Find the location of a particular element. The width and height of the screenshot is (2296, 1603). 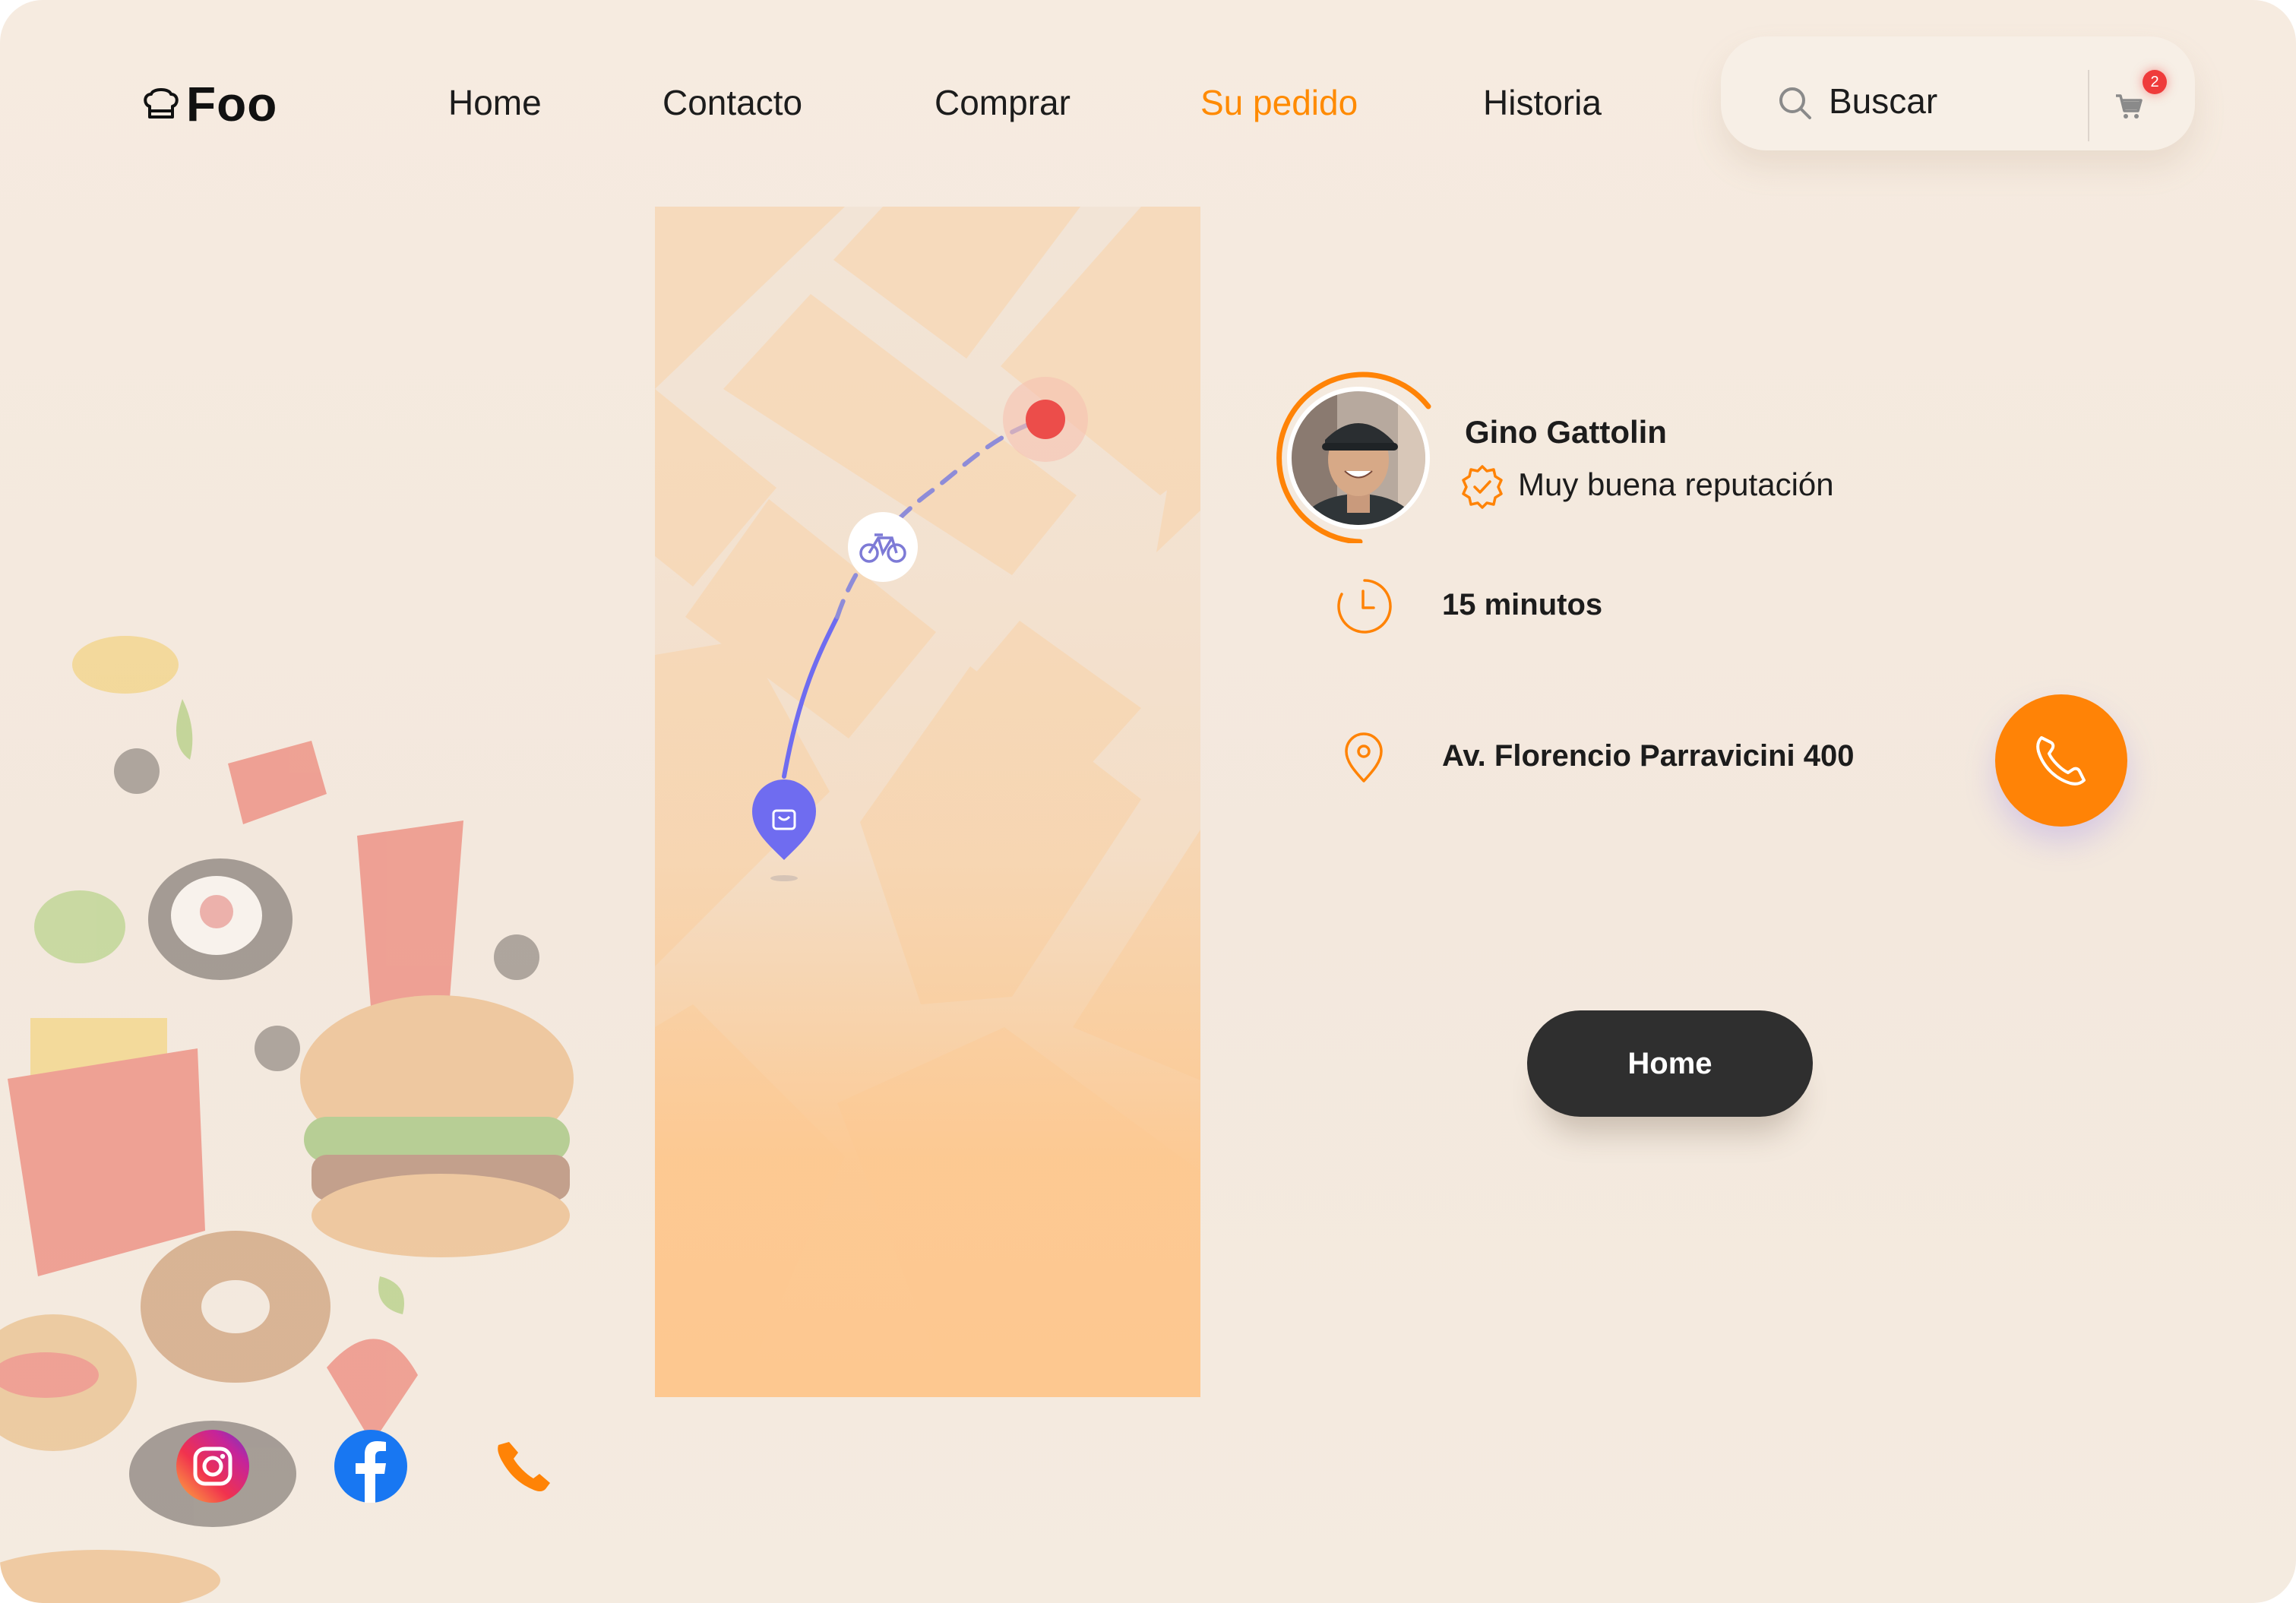

delivery-eta: 15 minutos is located at coordinates (1522, 604).